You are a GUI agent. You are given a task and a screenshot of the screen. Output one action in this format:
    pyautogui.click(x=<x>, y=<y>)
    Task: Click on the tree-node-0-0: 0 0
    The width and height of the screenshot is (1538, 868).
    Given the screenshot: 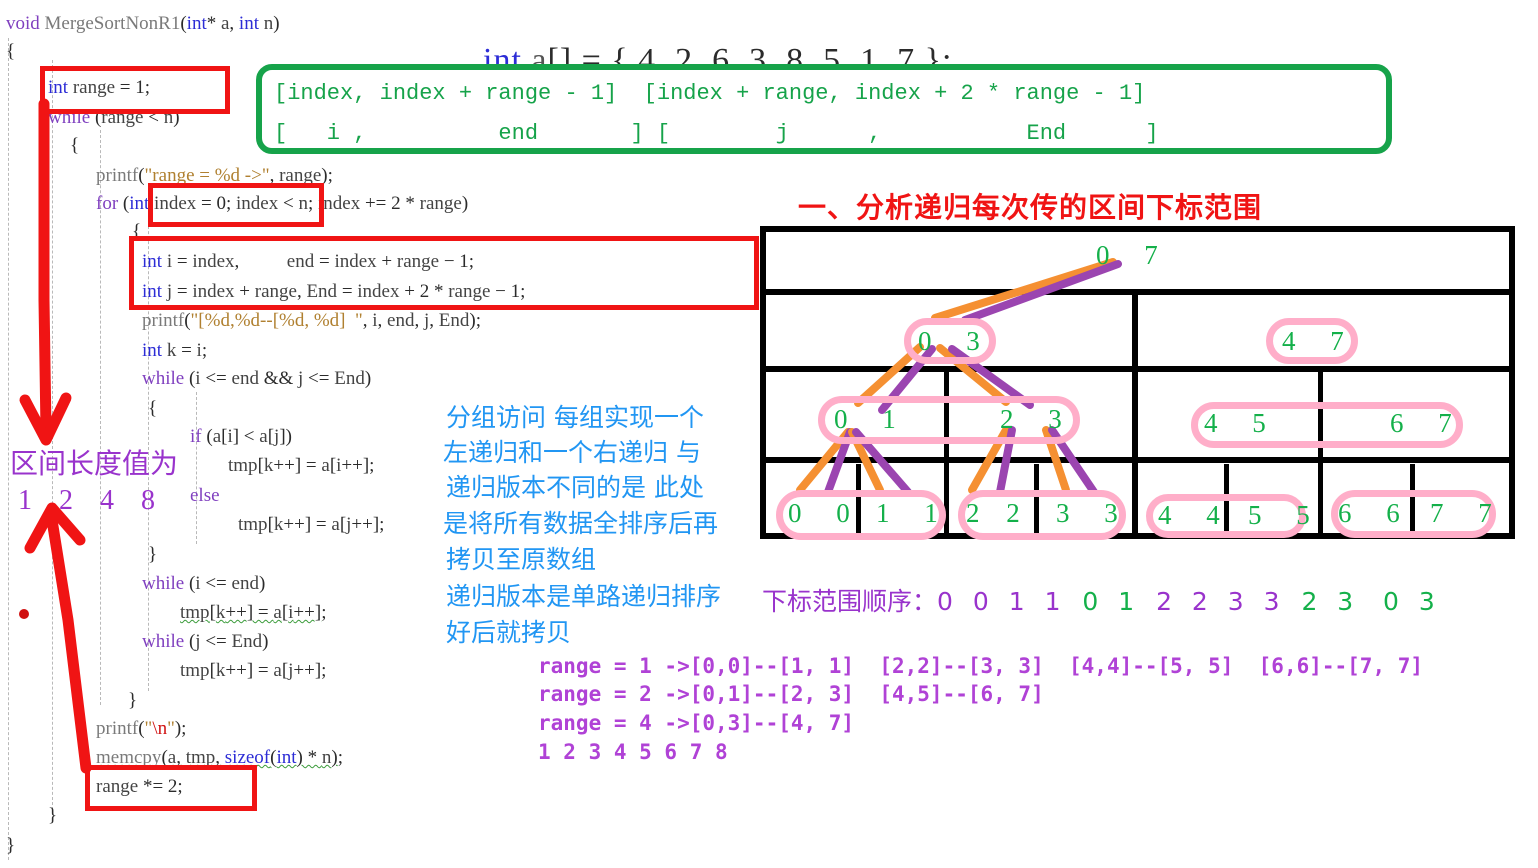 What is the action you would take?
    pyautogui.click(x=826, y=513)
    